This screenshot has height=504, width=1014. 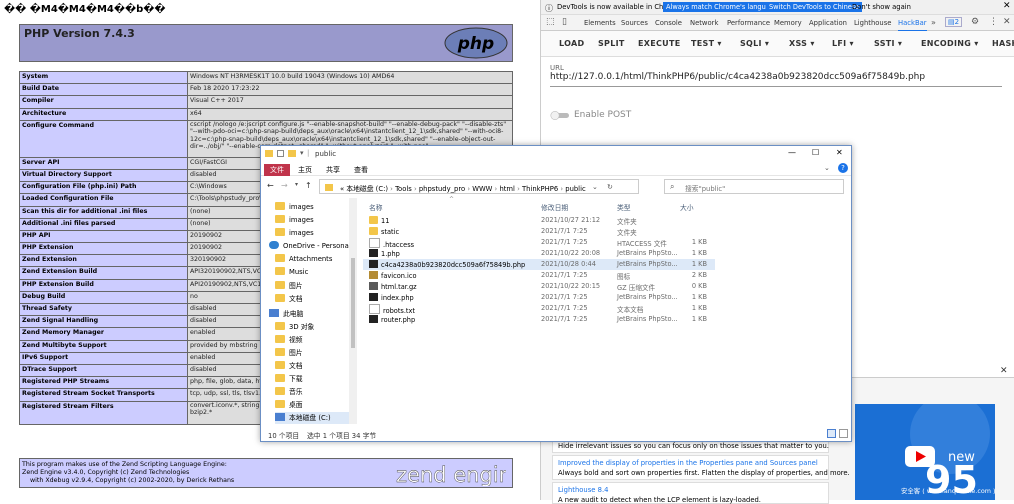 What do you see at coordinates (668, 23) in the screenshot?
I see `tab-console: Console` at bounding box center [668, 23].